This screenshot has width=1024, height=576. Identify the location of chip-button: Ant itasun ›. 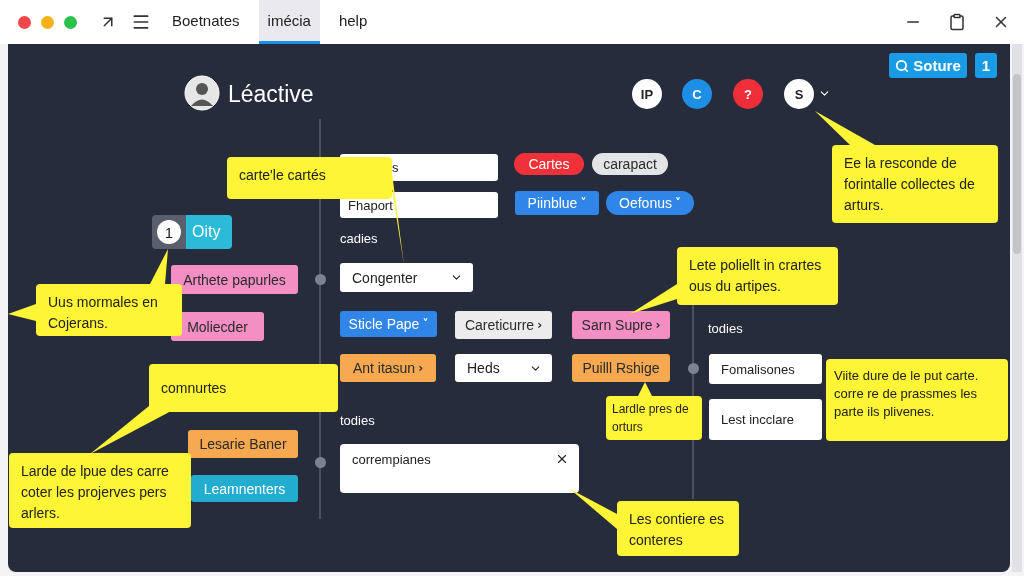
(388, 368).